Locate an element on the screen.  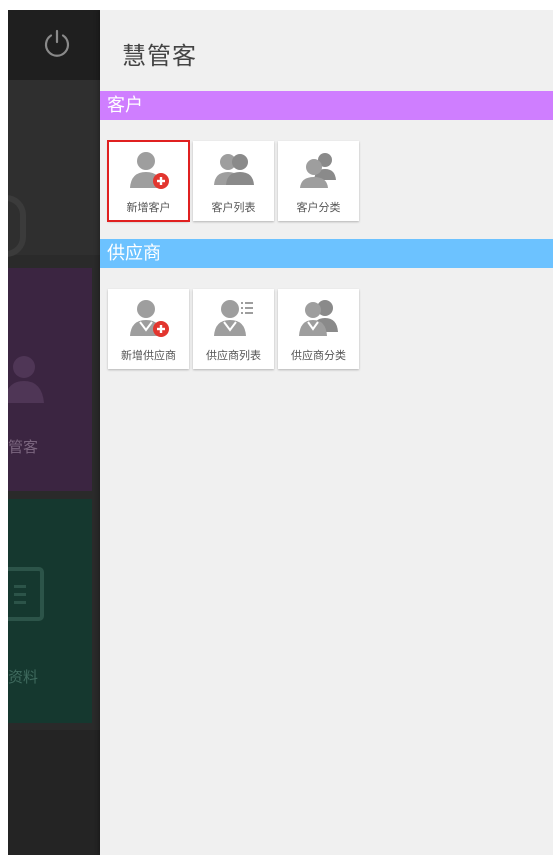
tile-label: 新增客户 is located at coordinates (148, 207).